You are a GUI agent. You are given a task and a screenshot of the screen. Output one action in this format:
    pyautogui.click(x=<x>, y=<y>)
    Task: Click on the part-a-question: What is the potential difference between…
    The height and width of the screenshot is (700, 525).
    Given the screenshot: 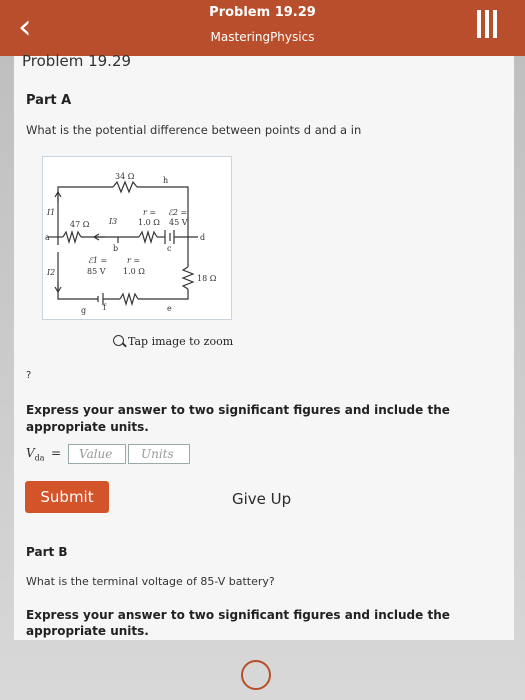 What is the action you would take?
    pyautogui.click(x=194, y=130)
    